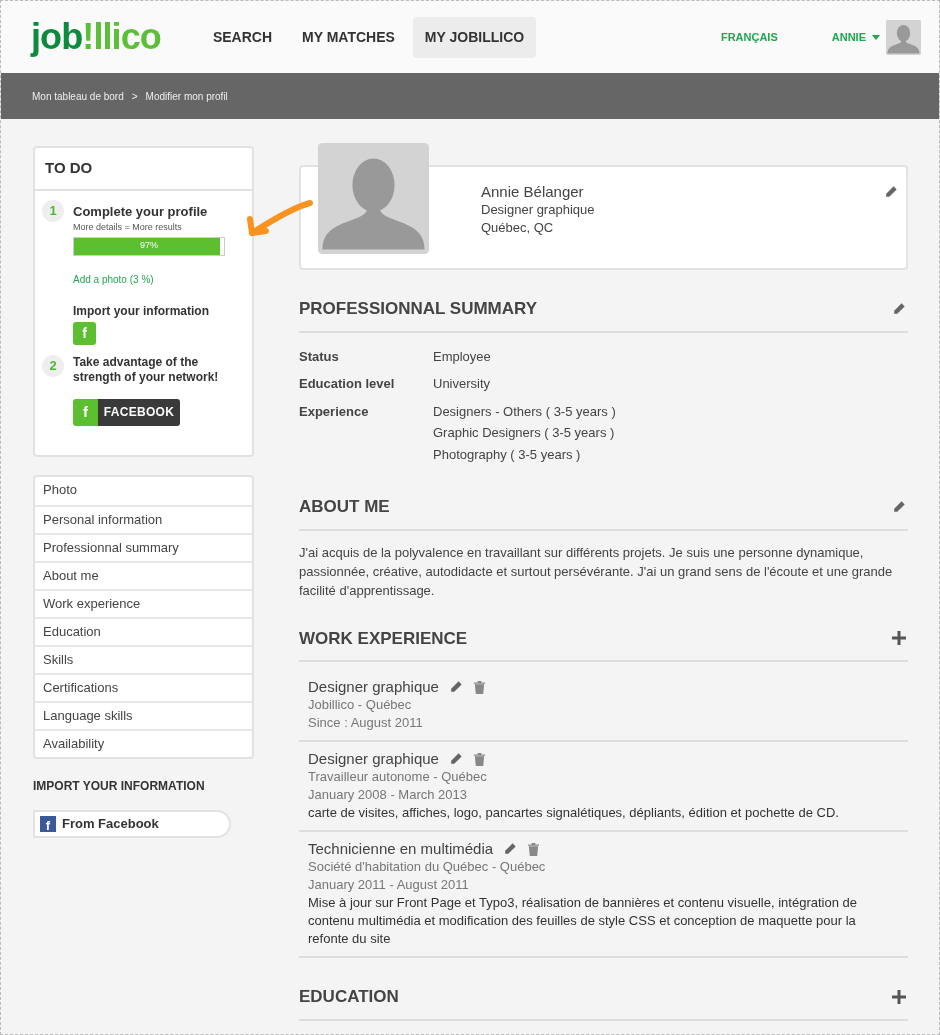 Image resolution: width=940 pixels, height=1035 pixels. I want to click on section-heading: EDUCATION, so click(349, 997).